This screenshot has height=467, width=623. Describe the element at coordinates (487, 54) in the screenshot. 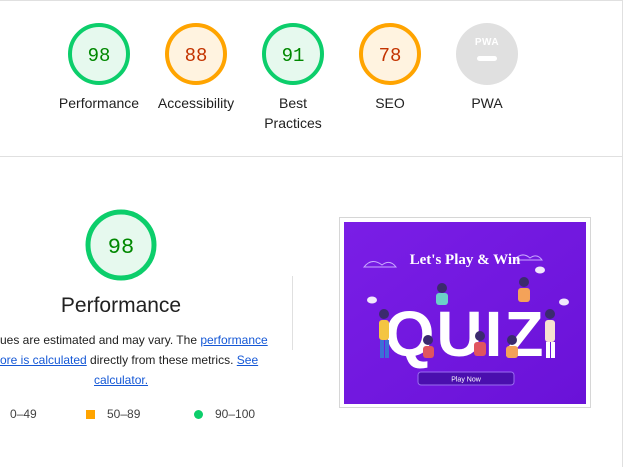

I see `pwa-icon: PWA` at that location.